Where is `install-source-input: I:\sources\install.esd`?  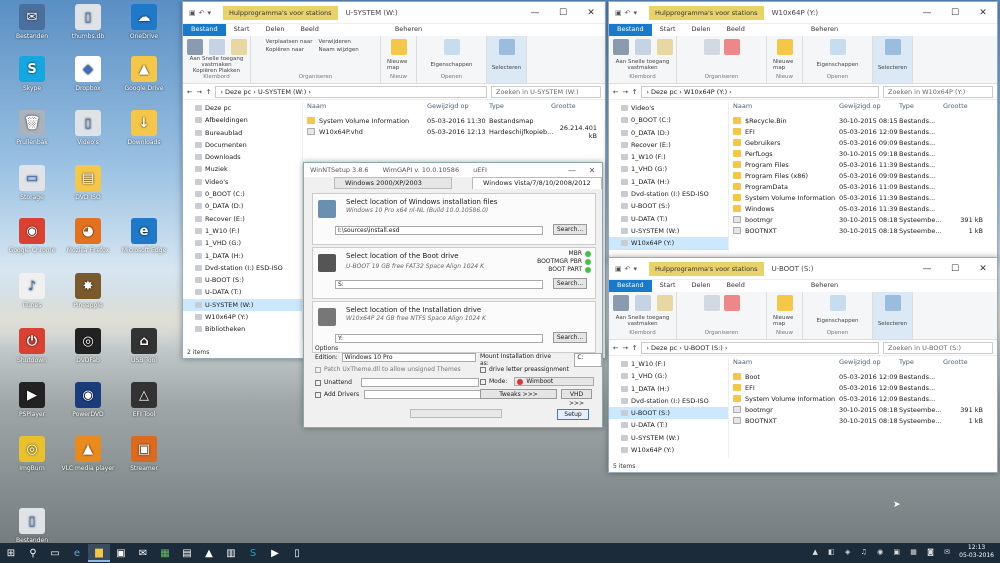 install-source-input: I:\sources\install.esd is located at coordinates (439, 230).